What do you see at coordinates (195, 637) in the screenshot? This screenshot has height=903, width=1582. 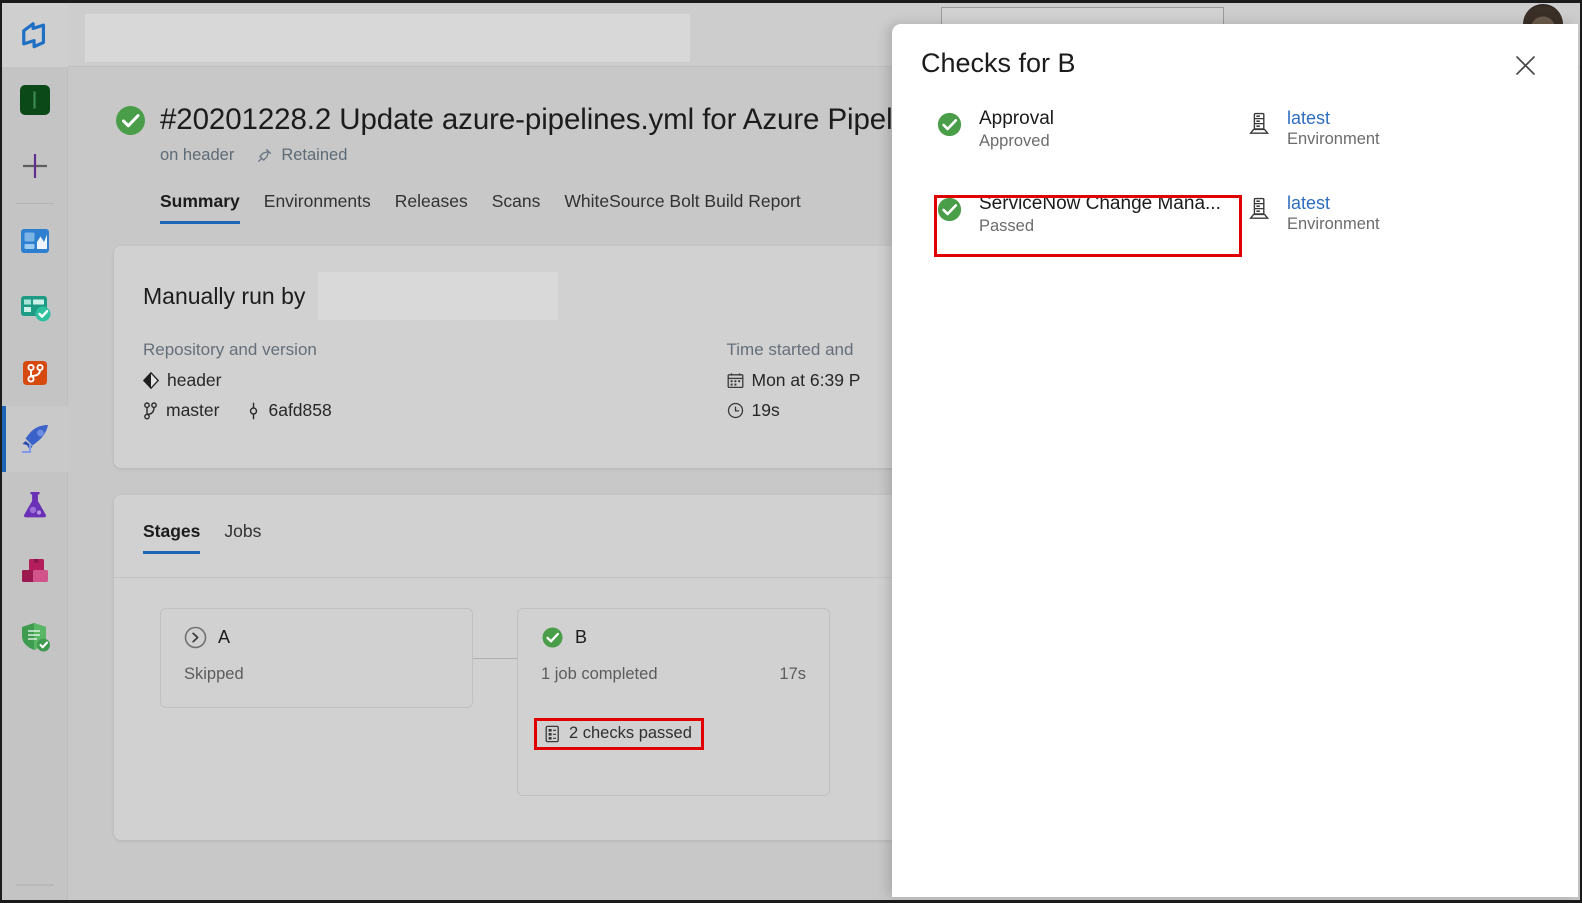 I see `skipped-chevron-circle-icon` at bounding box center [195, 637].